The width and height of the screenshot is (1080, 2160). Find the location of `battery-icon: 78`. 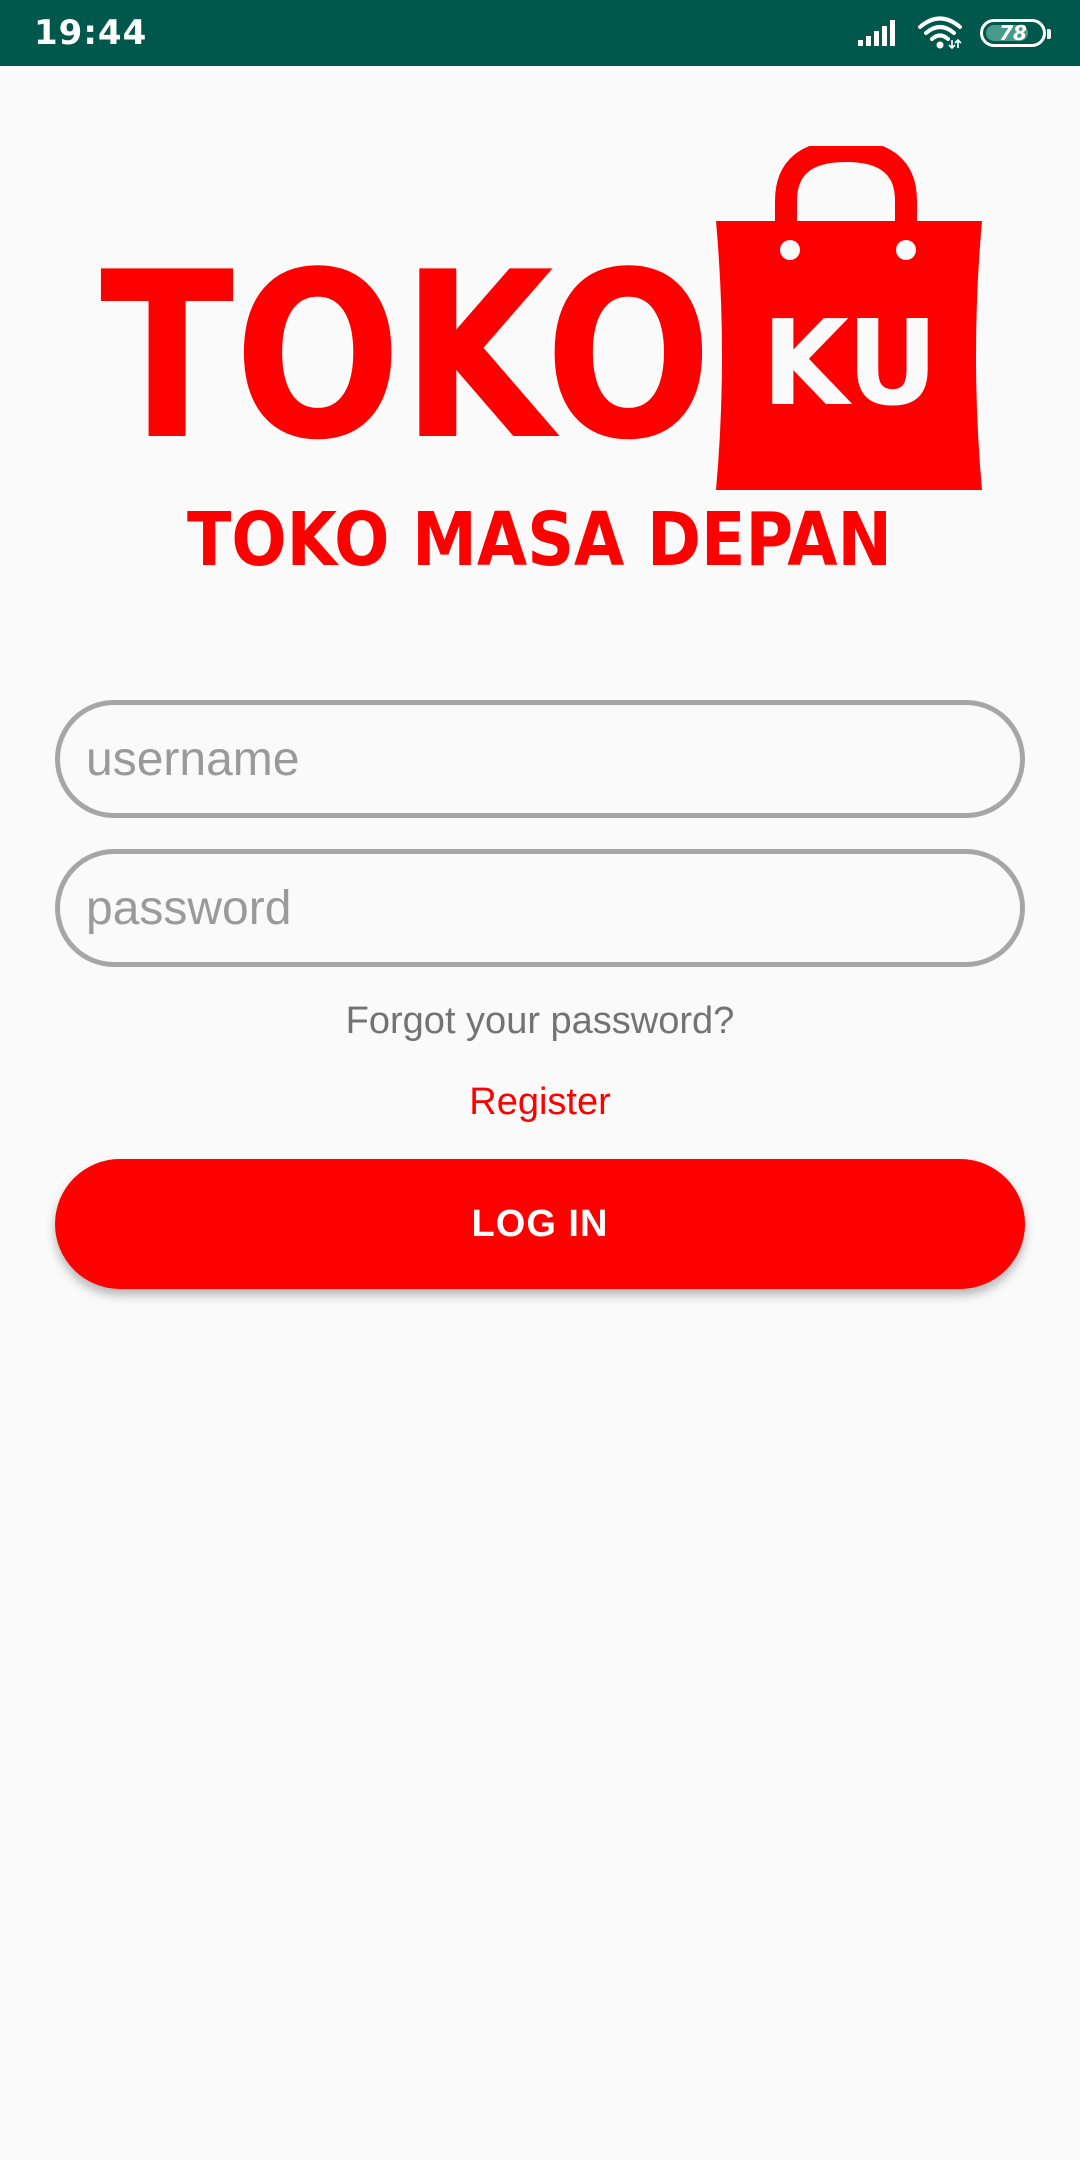

battery-icon: 78 is located at coordinates (1015, 33).